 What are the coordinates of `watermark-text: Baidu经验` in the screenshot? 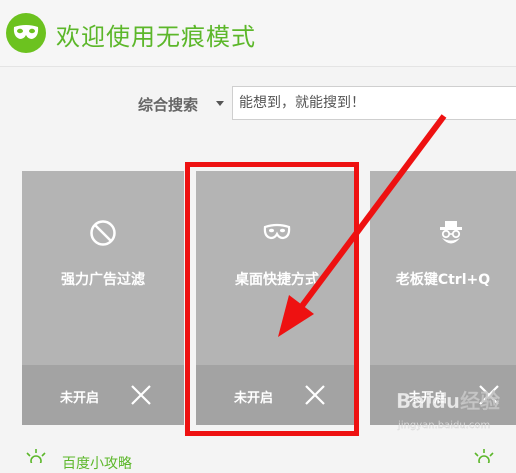 It's located at (448, 401).